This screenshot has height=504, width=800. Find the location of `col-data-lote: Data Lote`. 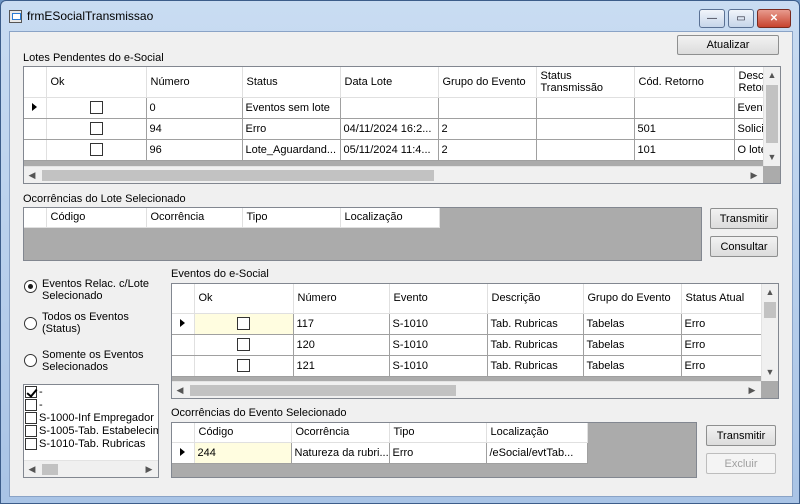

col-data-lote: Data Lote is located at coordinates (389, 82).